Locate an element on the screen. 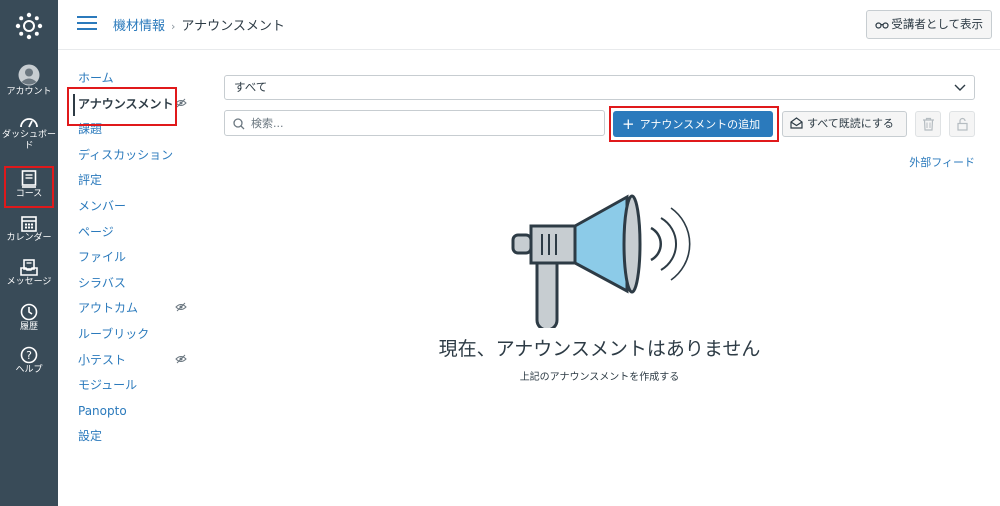 The height and width of the screenshot is (506, 1000). add-announcement-button: + アナウンスメントの追加 is located at coordinates (693, 124).